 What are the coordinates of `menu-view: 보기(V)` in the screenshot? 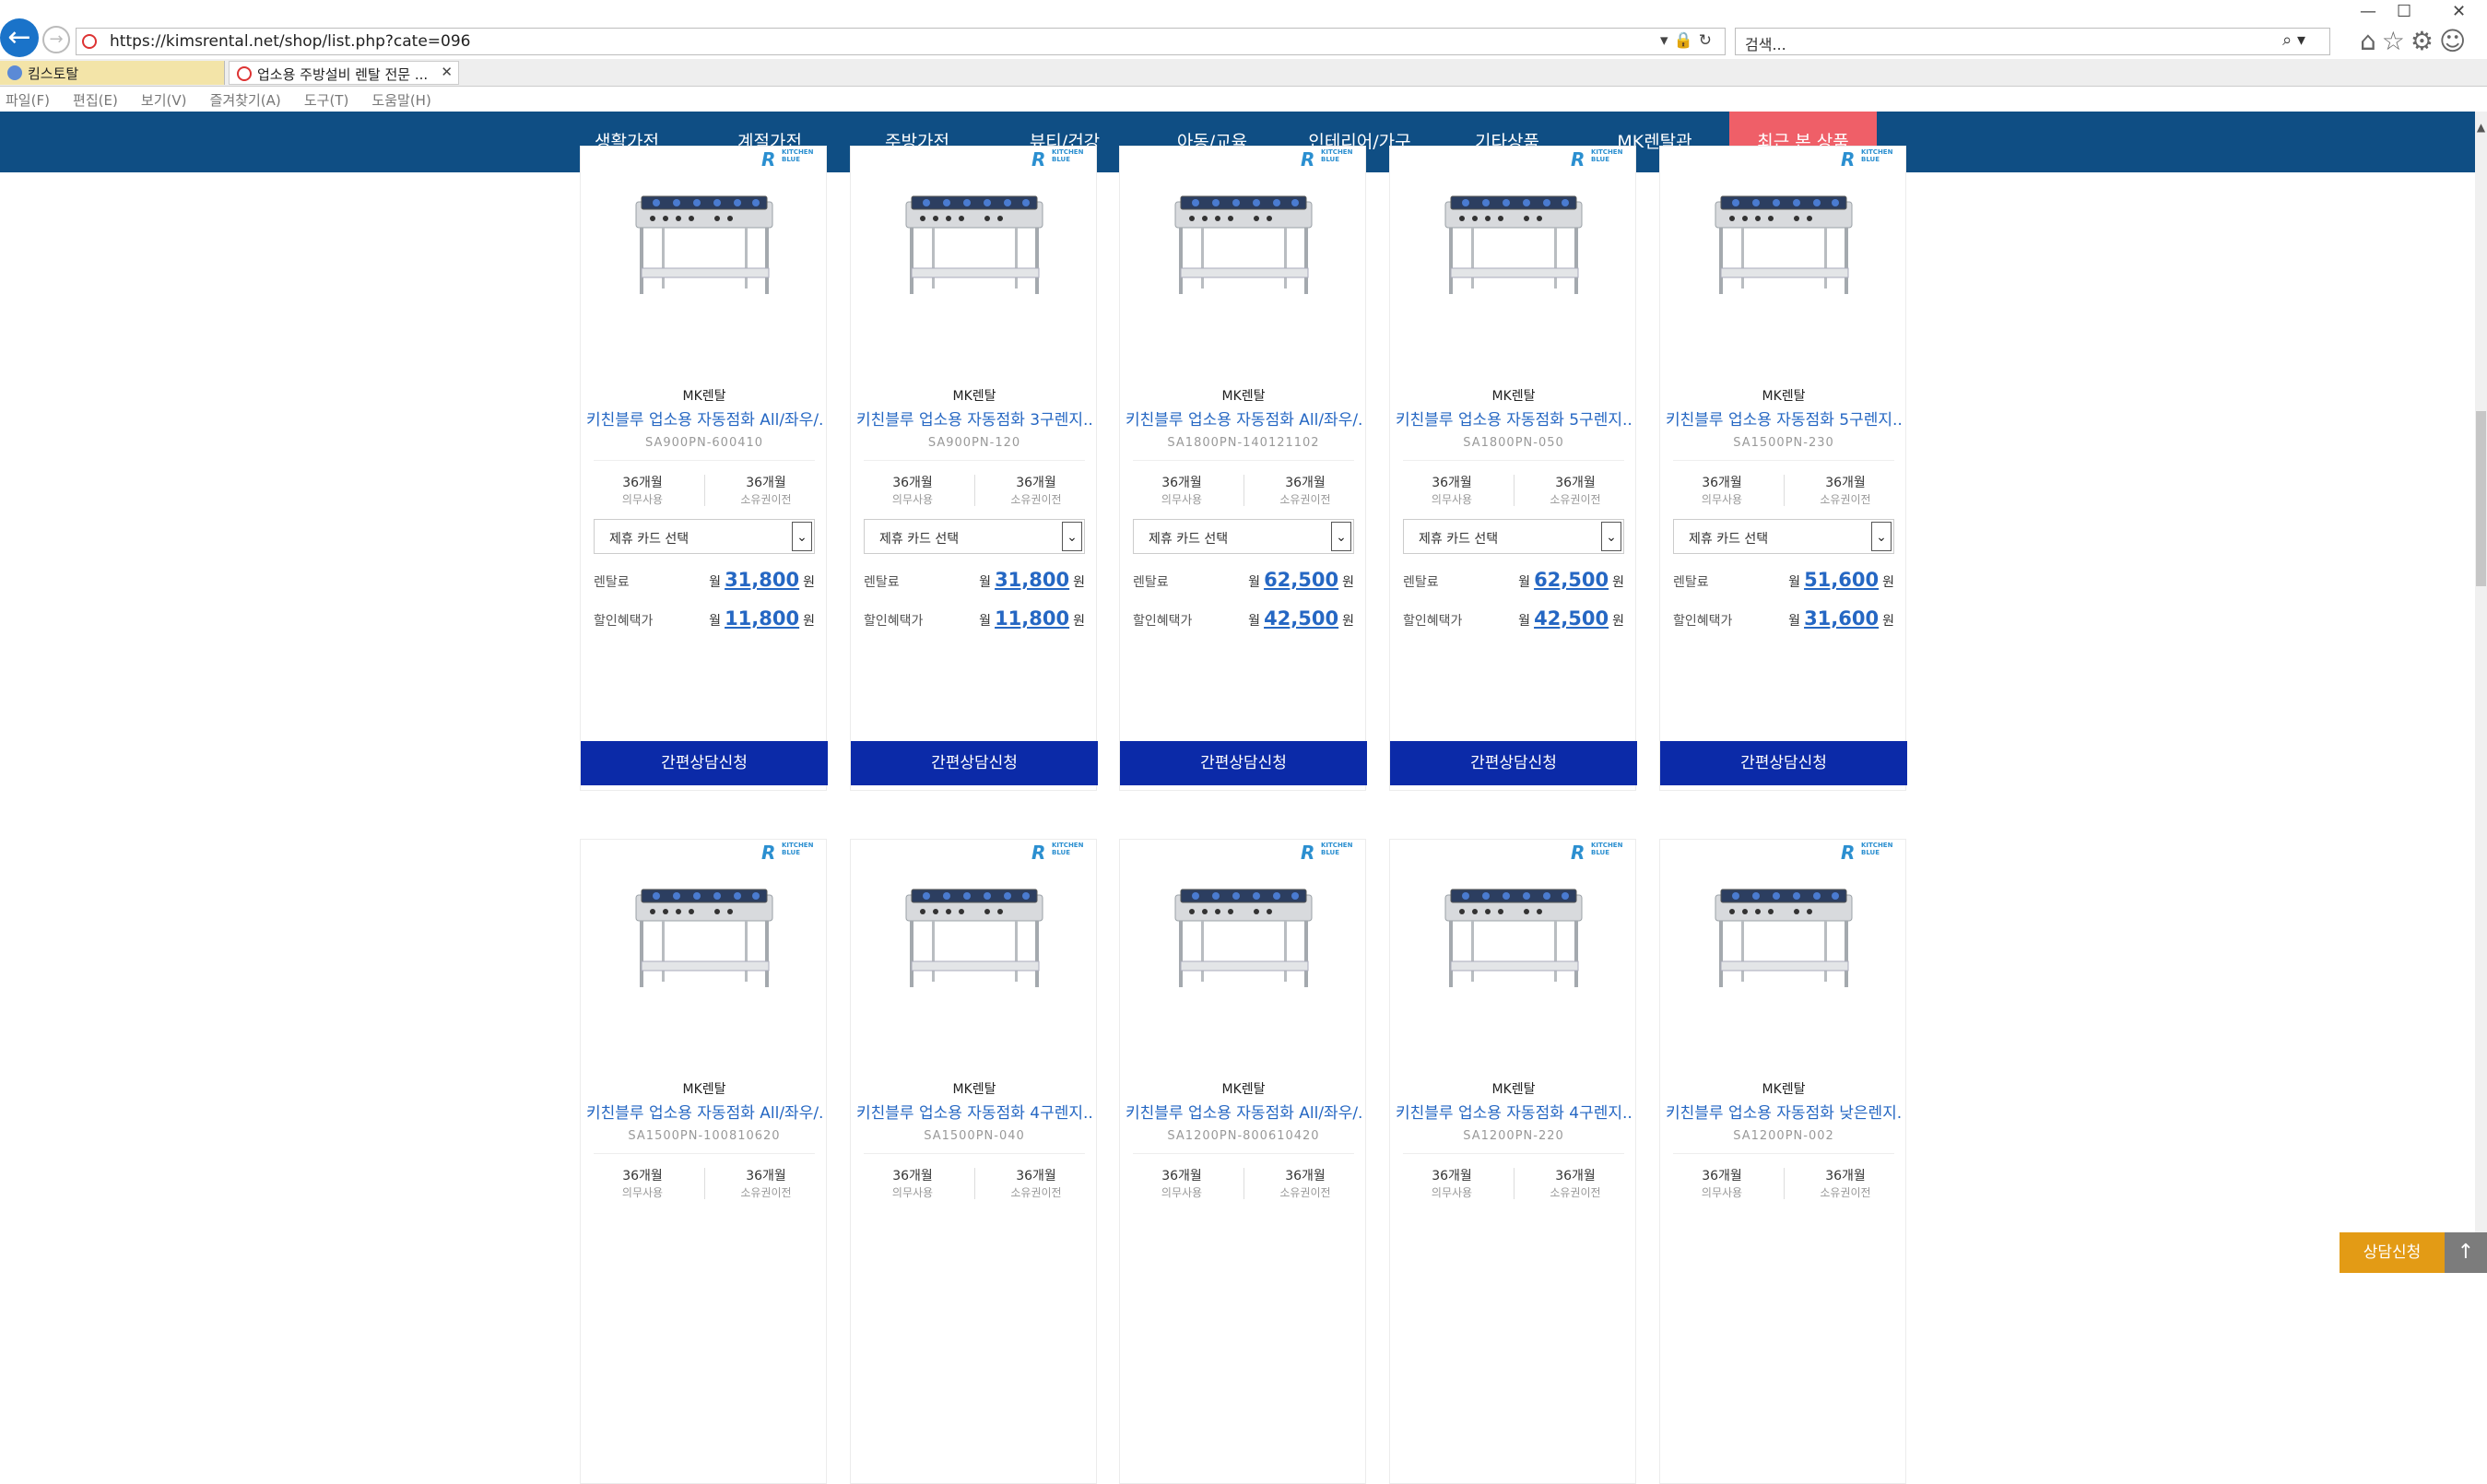 It's located at (164, 101).